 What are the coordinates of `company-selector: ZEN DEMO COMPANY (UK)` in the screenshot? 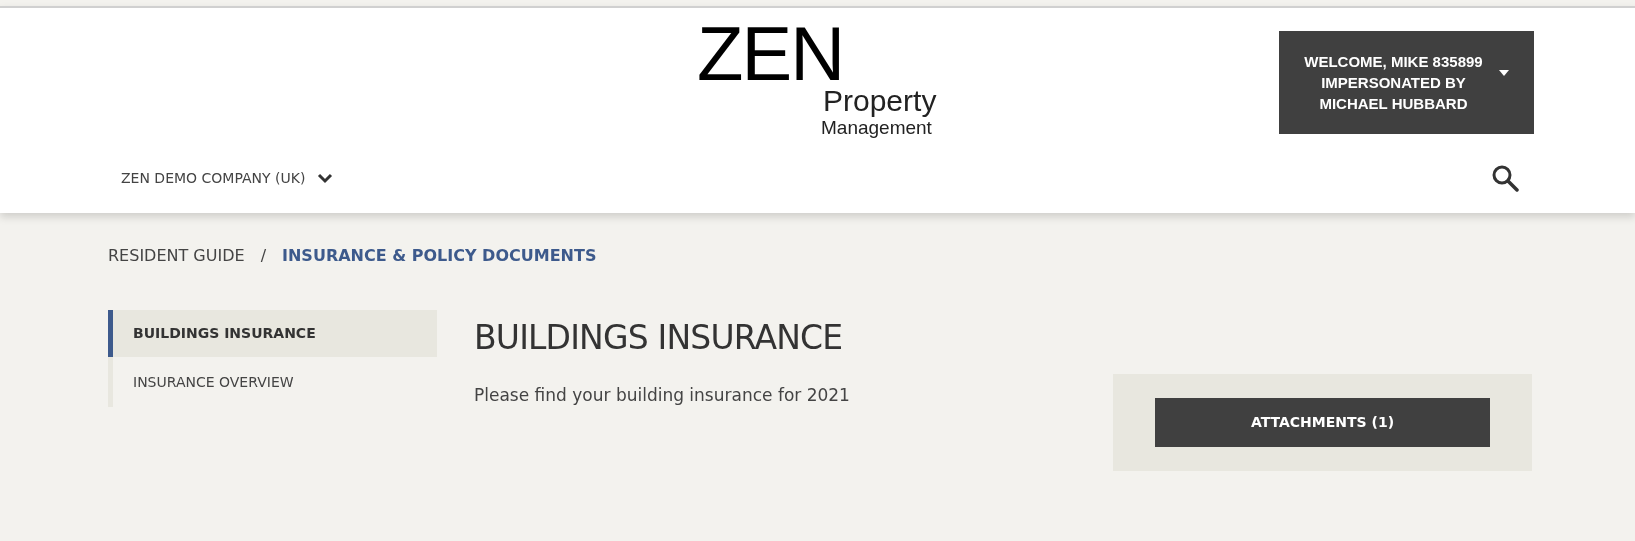 It's located at (227, 178).